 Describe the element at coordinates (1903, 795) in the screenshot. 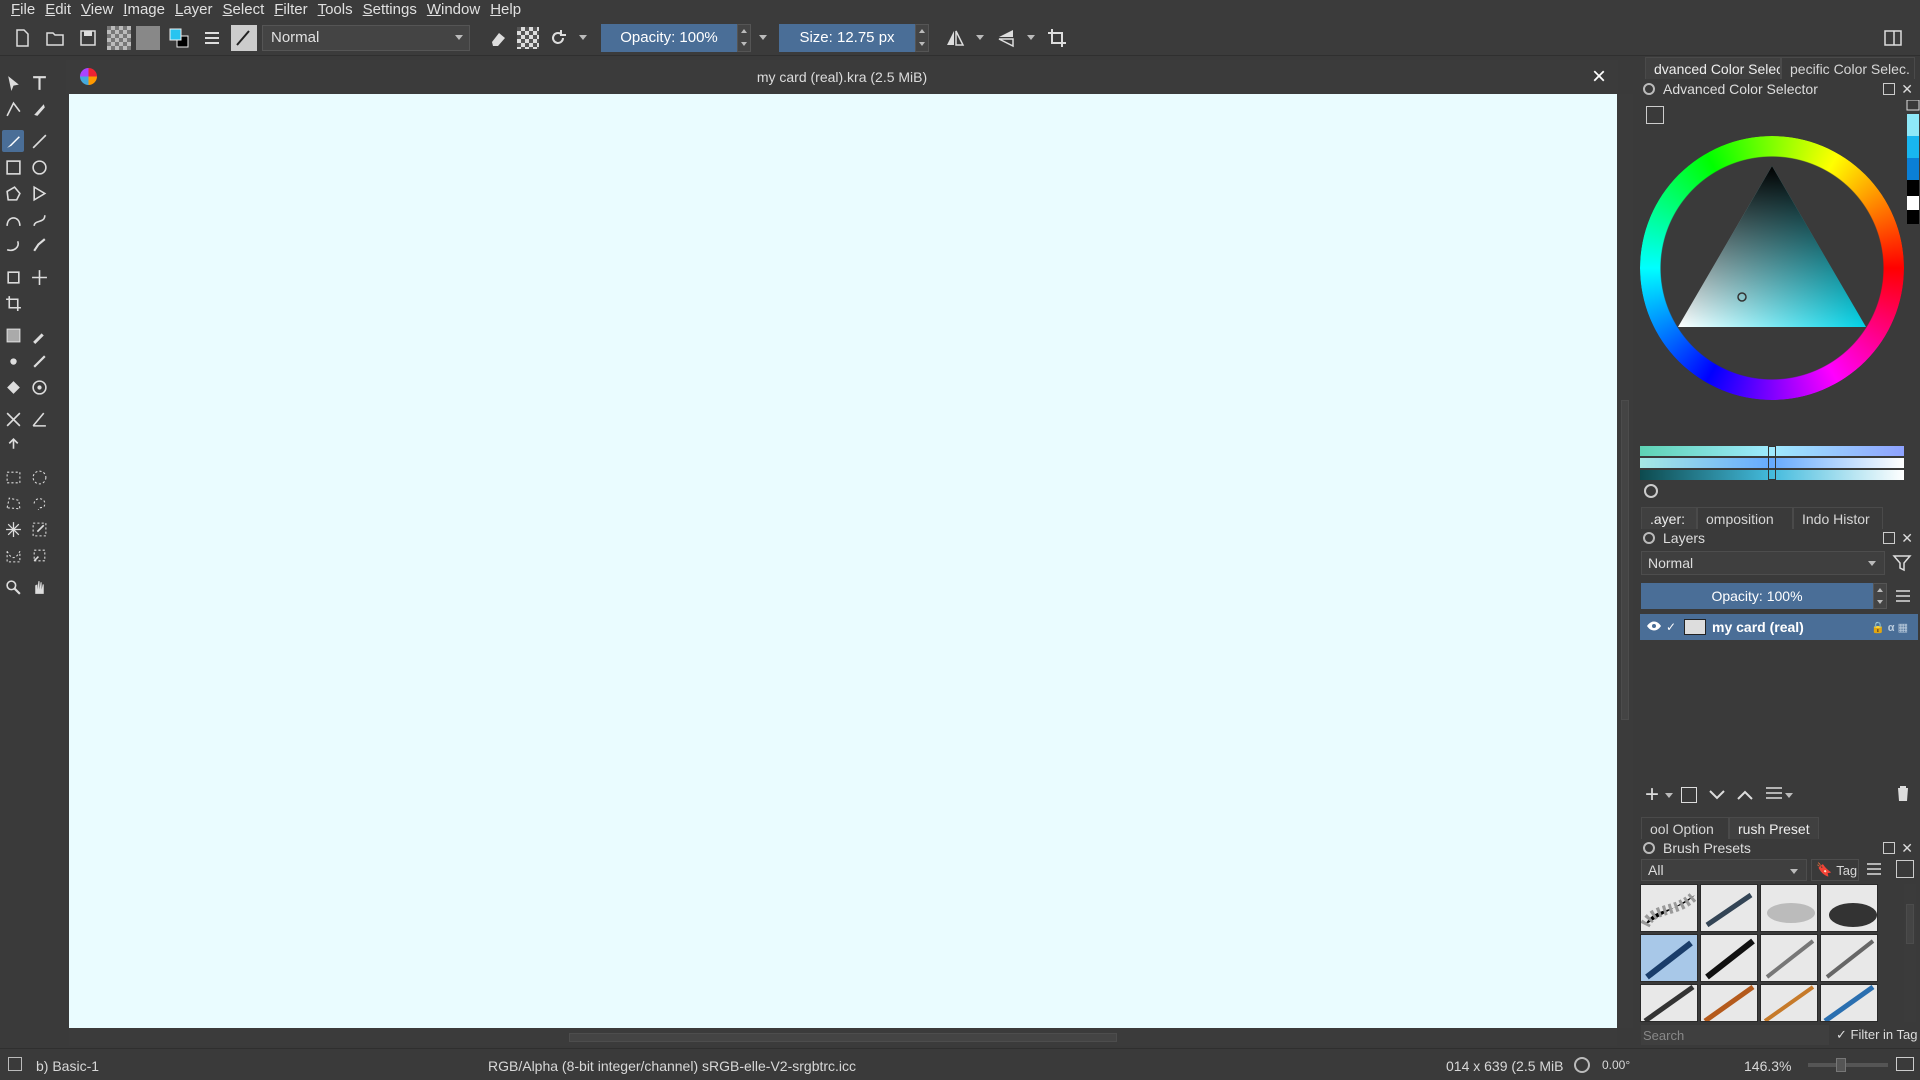

I see `delete-layer-icon` at that location.